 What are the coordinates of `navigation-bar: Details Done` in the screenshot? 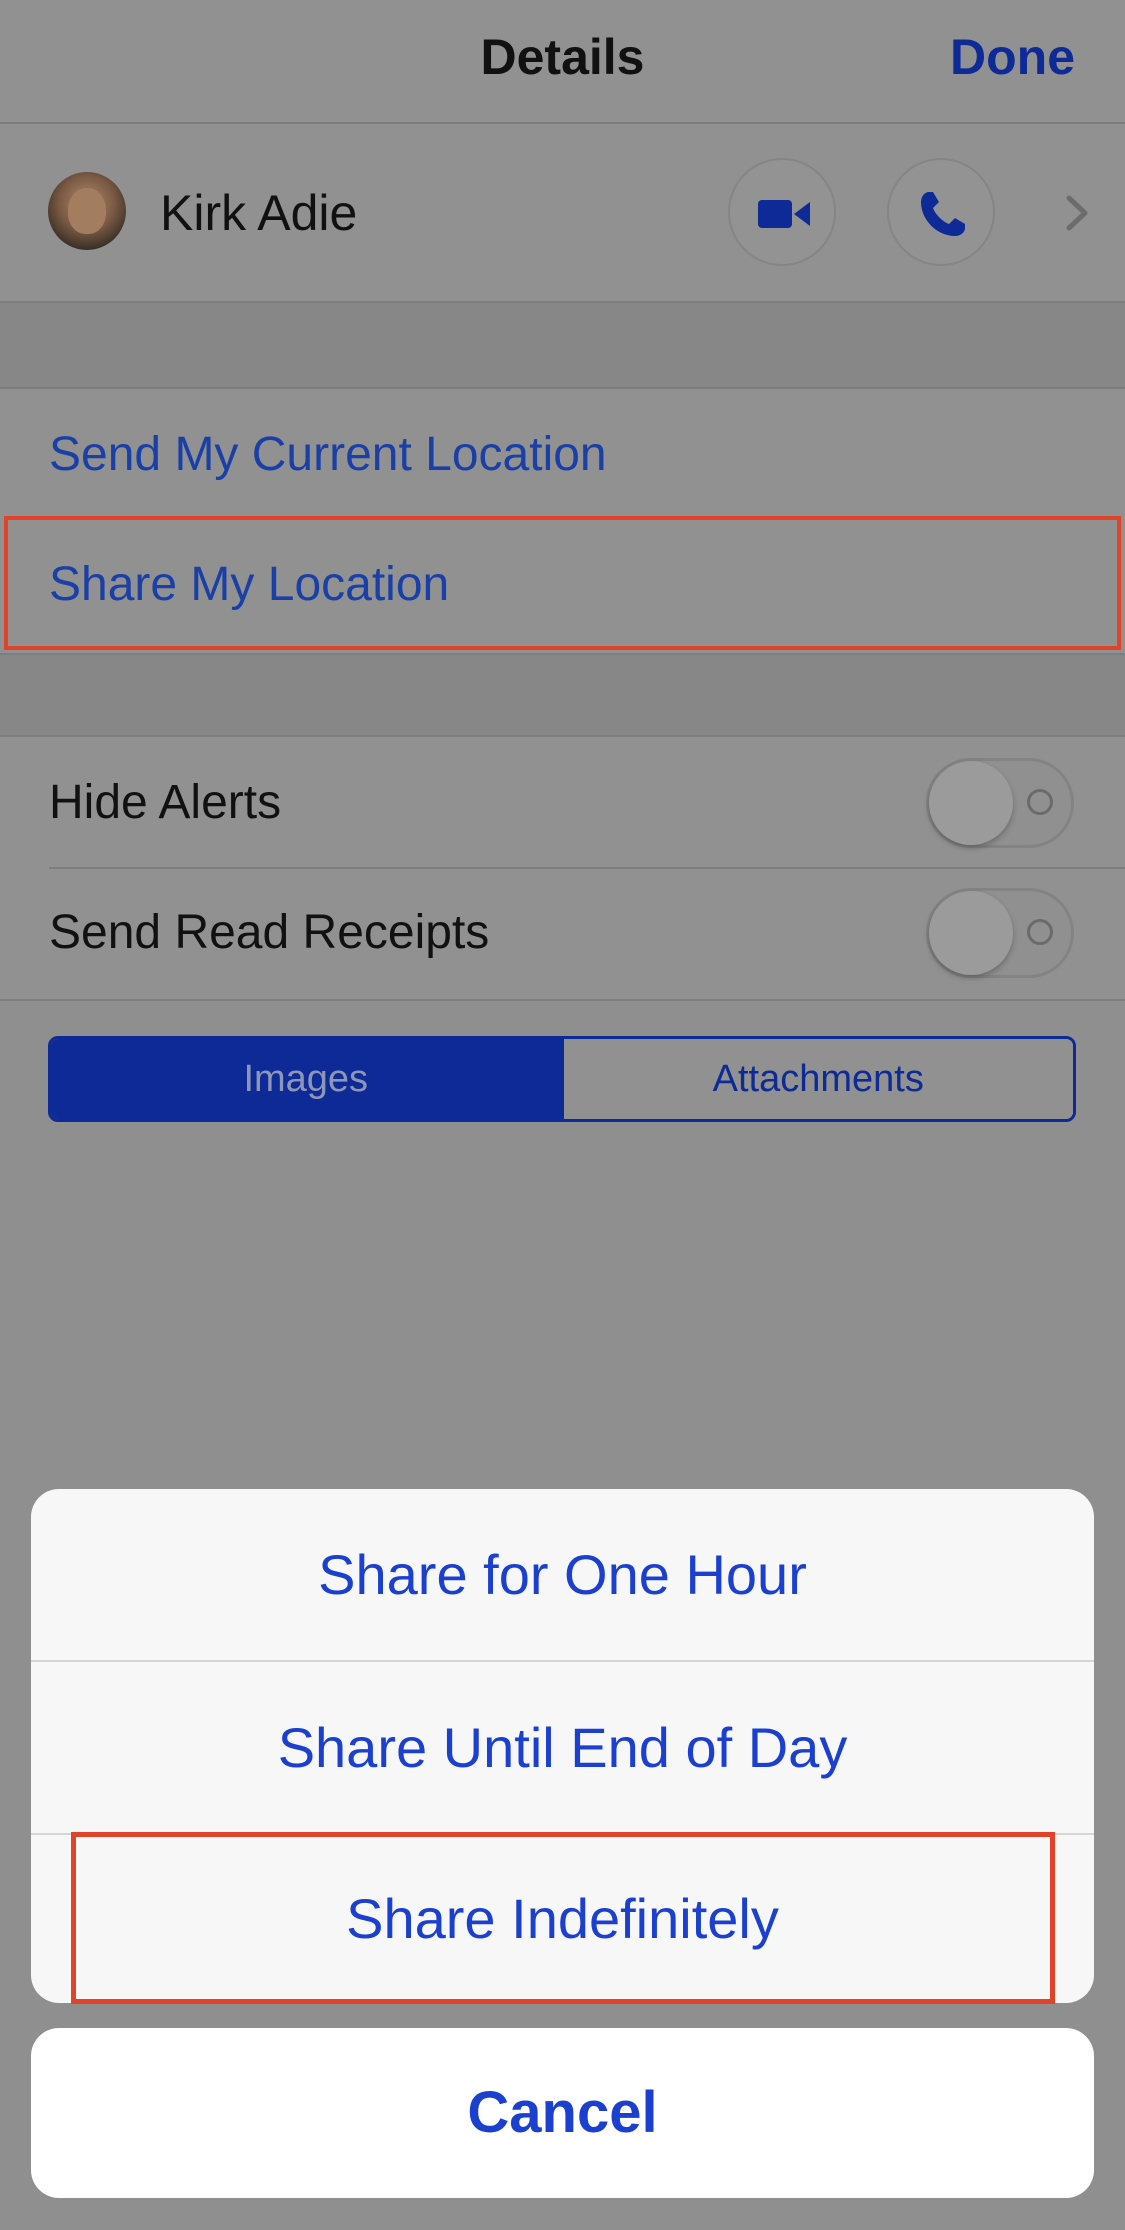 It's located at (562, 62).